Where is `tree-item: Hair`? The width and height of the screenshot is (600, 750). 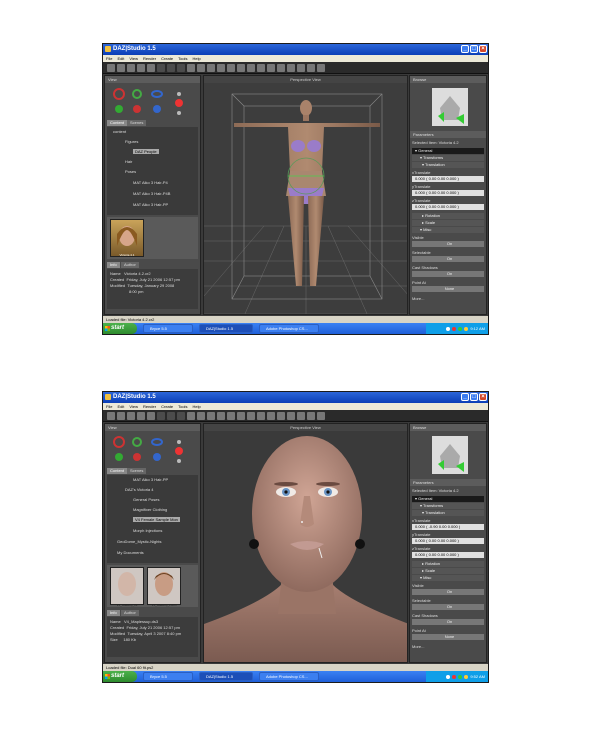 tree-item: Hair is located at coordinates (128, 161).